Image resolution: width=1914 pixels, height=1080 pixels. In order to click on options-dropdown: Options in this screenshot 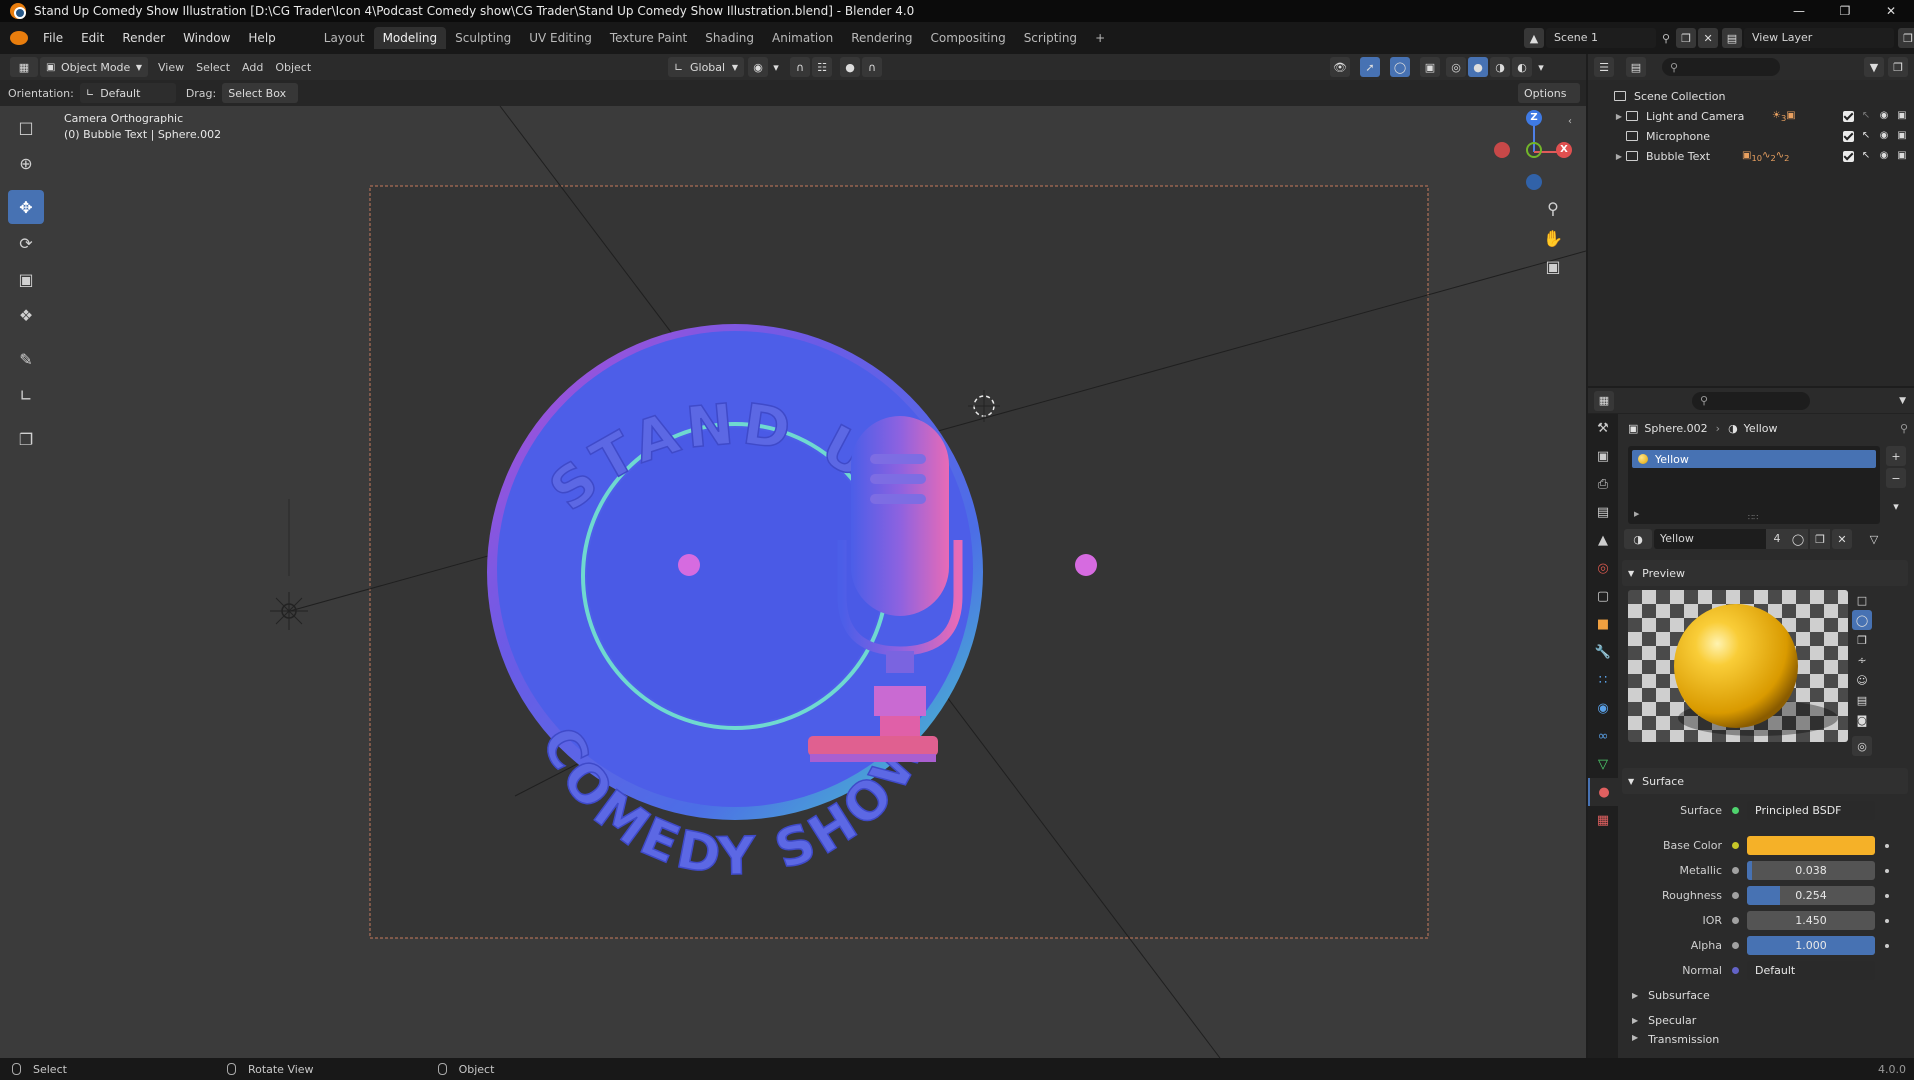, I will do `click(1549, 93)`.